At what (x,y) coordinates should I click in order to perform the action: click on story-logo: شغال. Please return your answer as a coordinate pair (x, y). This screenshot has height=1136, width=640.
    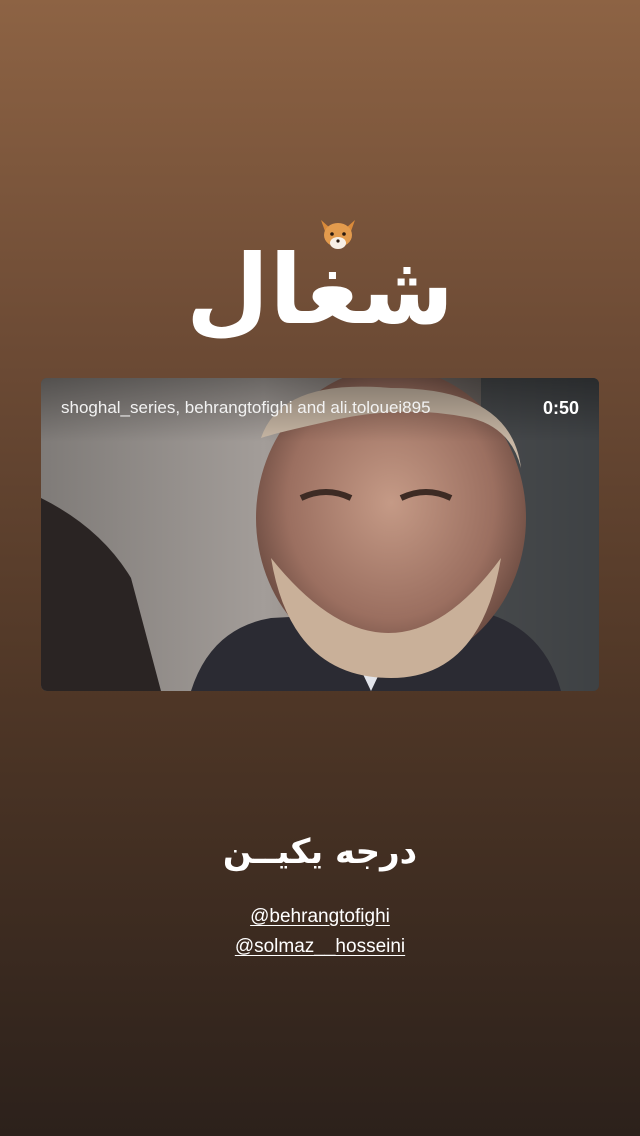
    Looking at the image, I should click on (320, 272).